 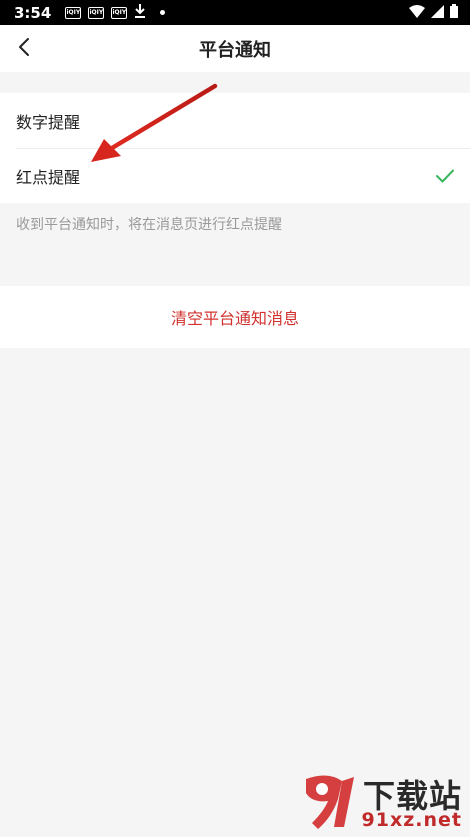 I want to click on chevron-left-icon, so click(x=24, y=49).